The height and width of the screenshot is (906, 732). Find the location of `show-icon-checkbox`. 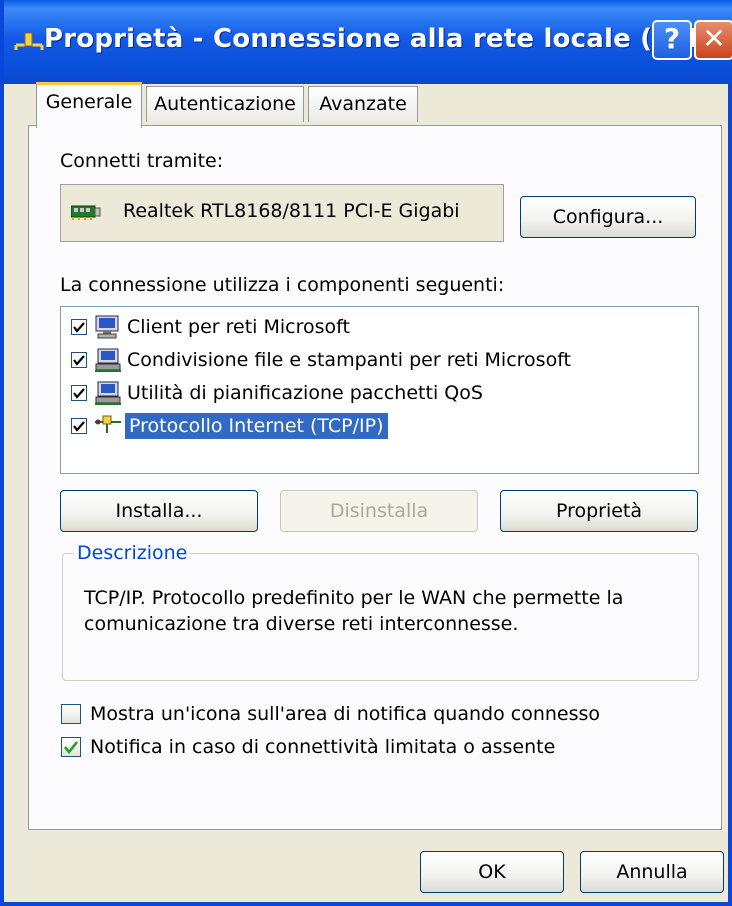

show-icon-checkbox is located at coordinates (71, 714).